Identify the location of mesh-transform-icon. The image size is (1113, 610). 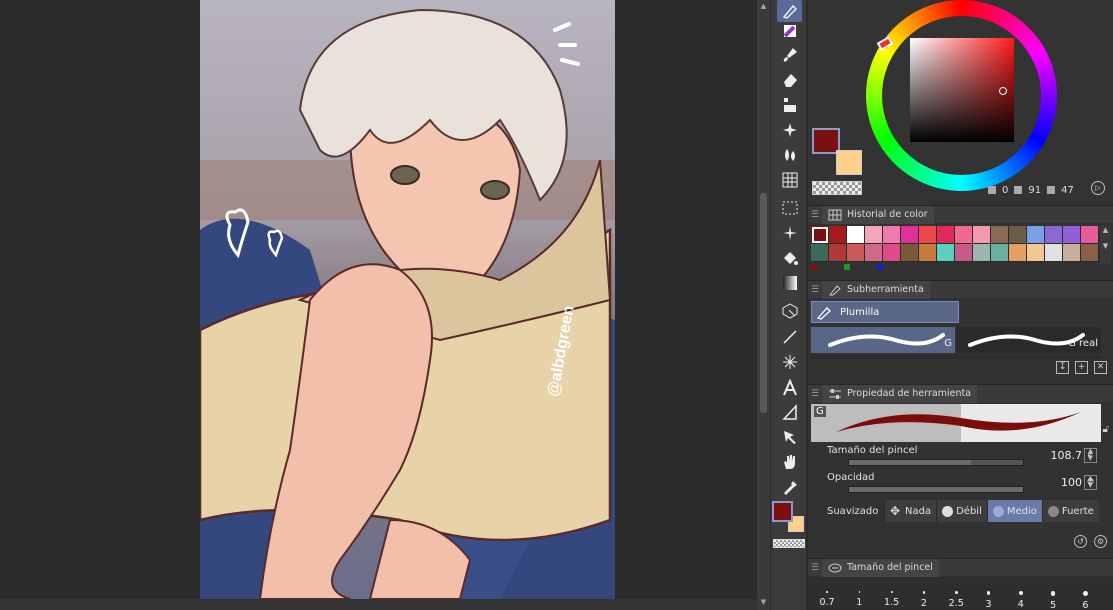
(789, 180).